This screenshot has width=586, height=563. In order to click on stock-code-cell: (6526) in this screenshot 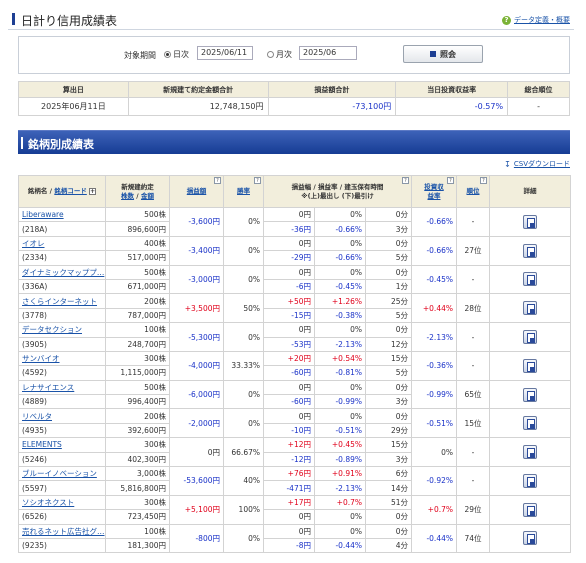, I will do `click(62, 517)`.